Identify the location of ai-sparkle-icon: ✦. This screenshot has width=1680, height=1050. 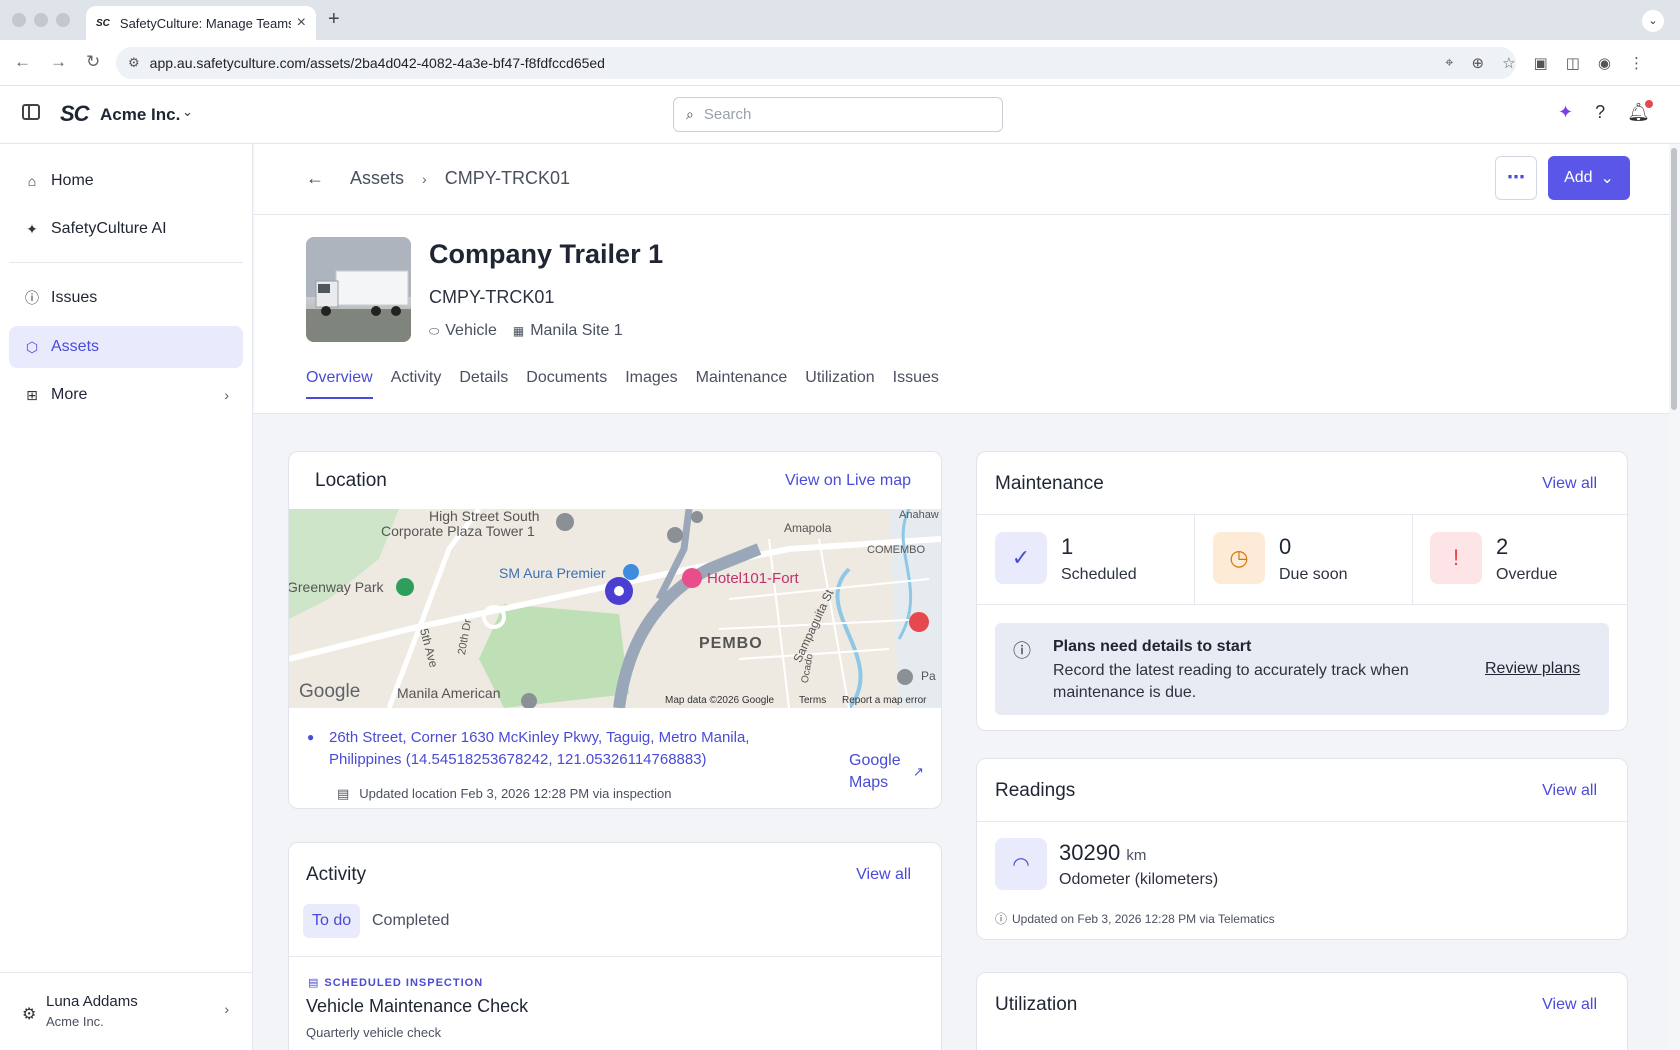
(1565, 112).